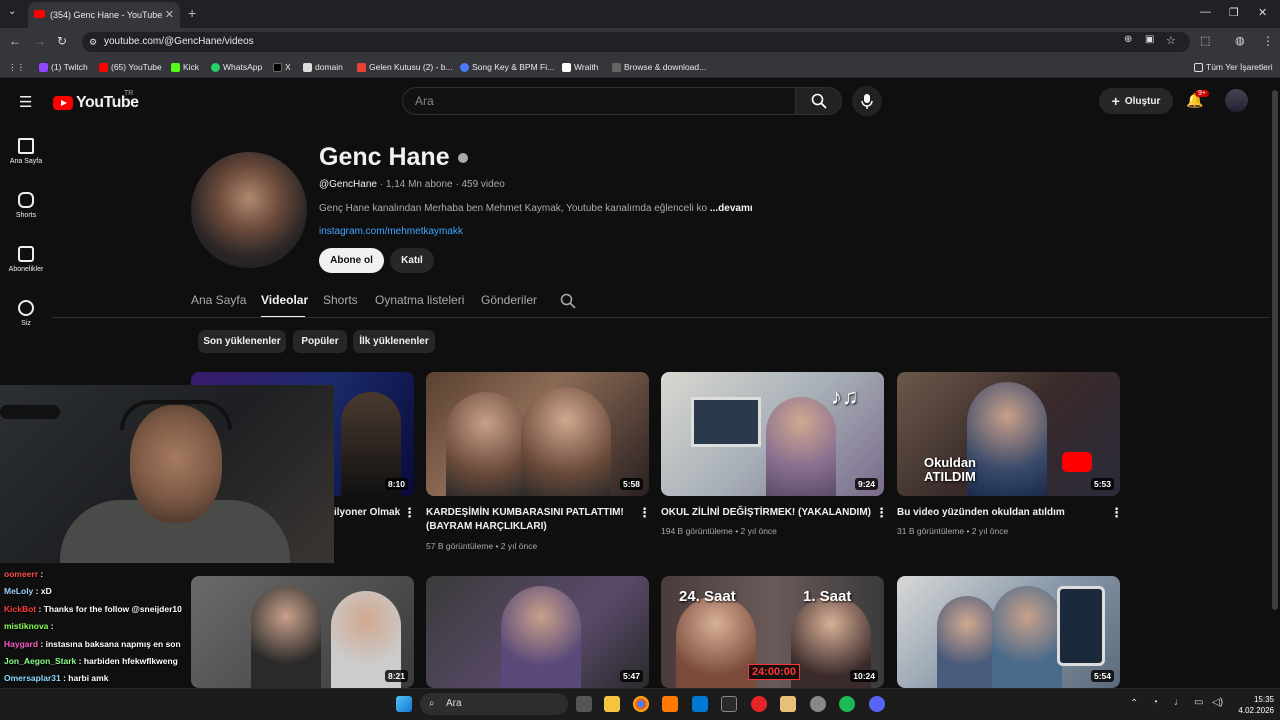 This screenshot has width=1280, height=720. I want to click on video-thumbnail: ♪♫ 9:24, so click(772, 434).